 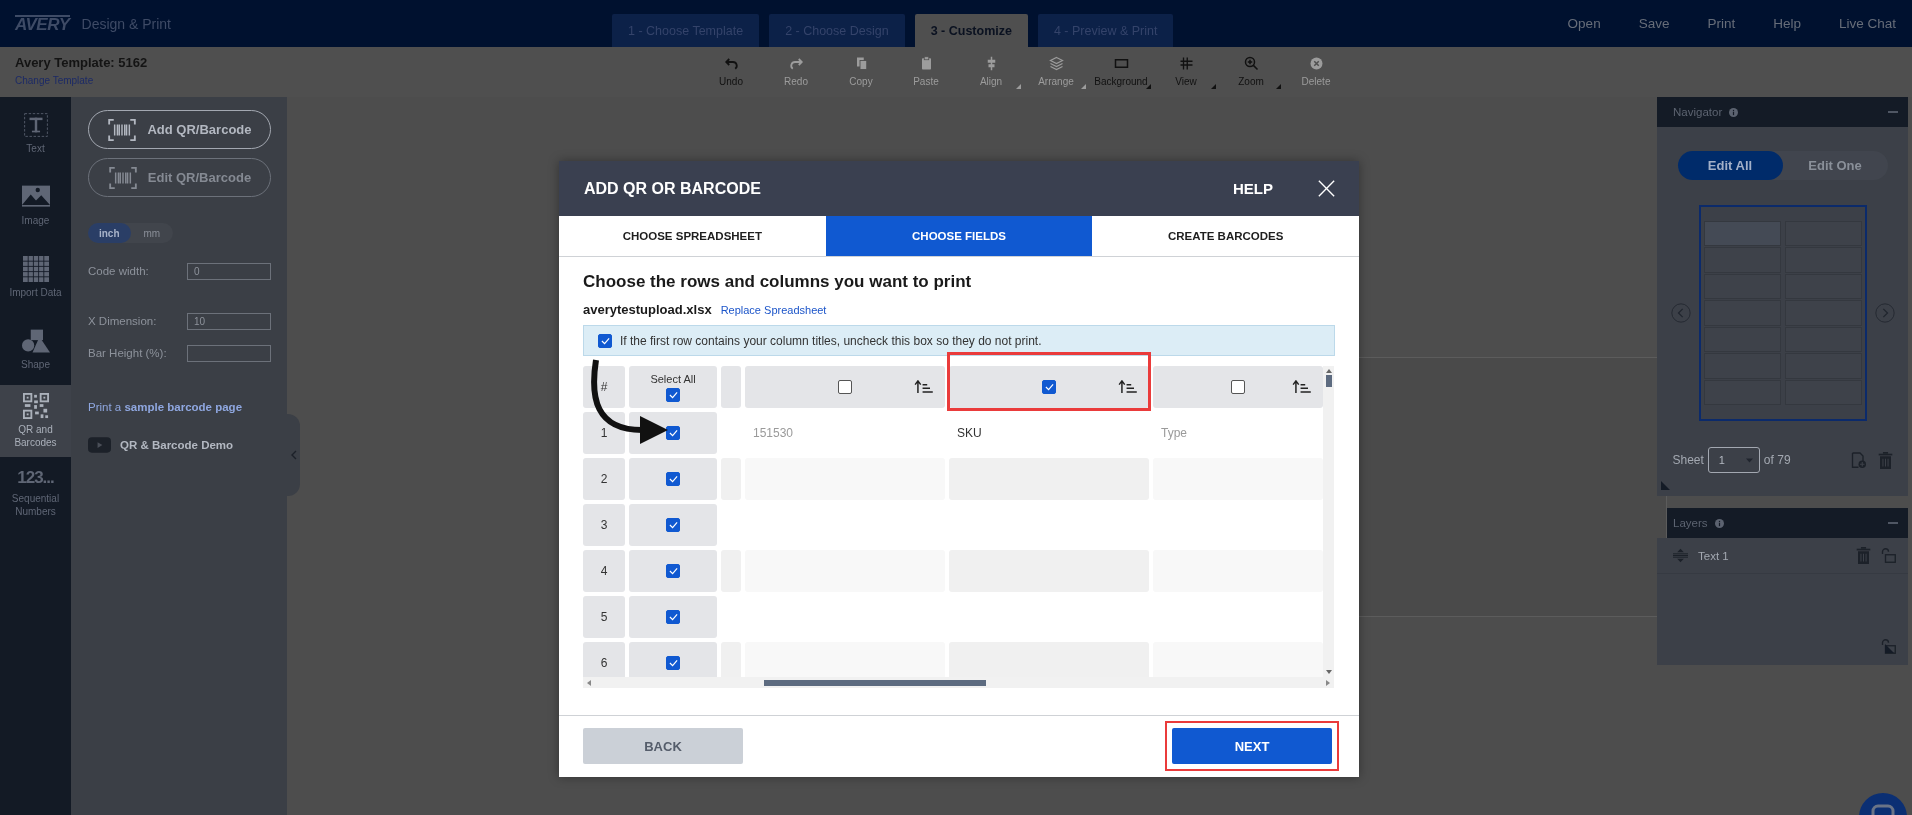 What do you see at coordinates (731, 387) in the screenshot?
I see `column-header` at bounding box center [731, 387].